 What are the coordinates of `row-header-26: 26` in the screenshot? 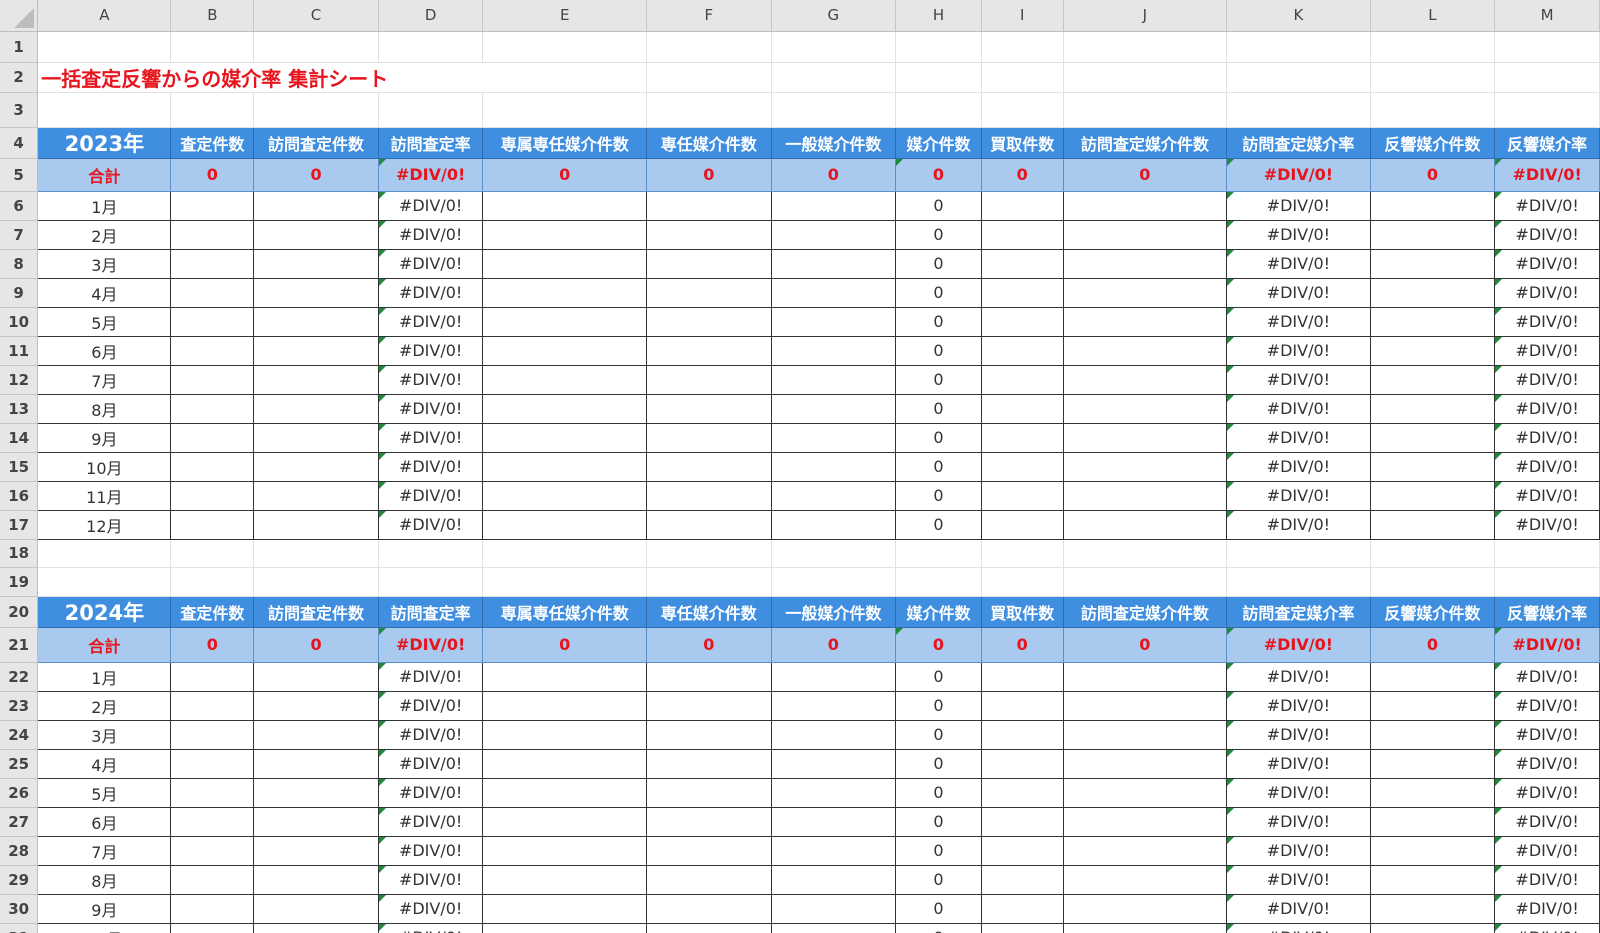 It's located at (19, 793).